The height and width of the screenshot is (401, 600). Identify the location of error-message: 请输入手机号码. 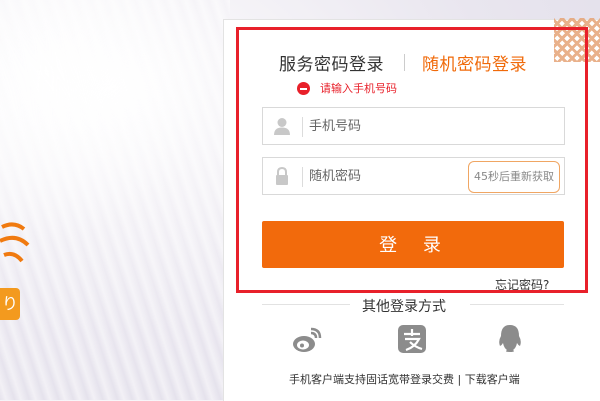
(347, 88).